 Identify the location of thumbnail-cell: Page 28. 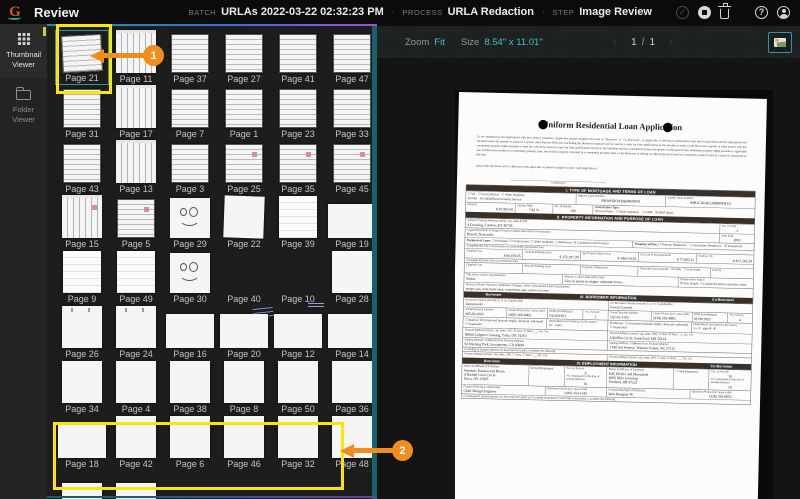
(348, 277).